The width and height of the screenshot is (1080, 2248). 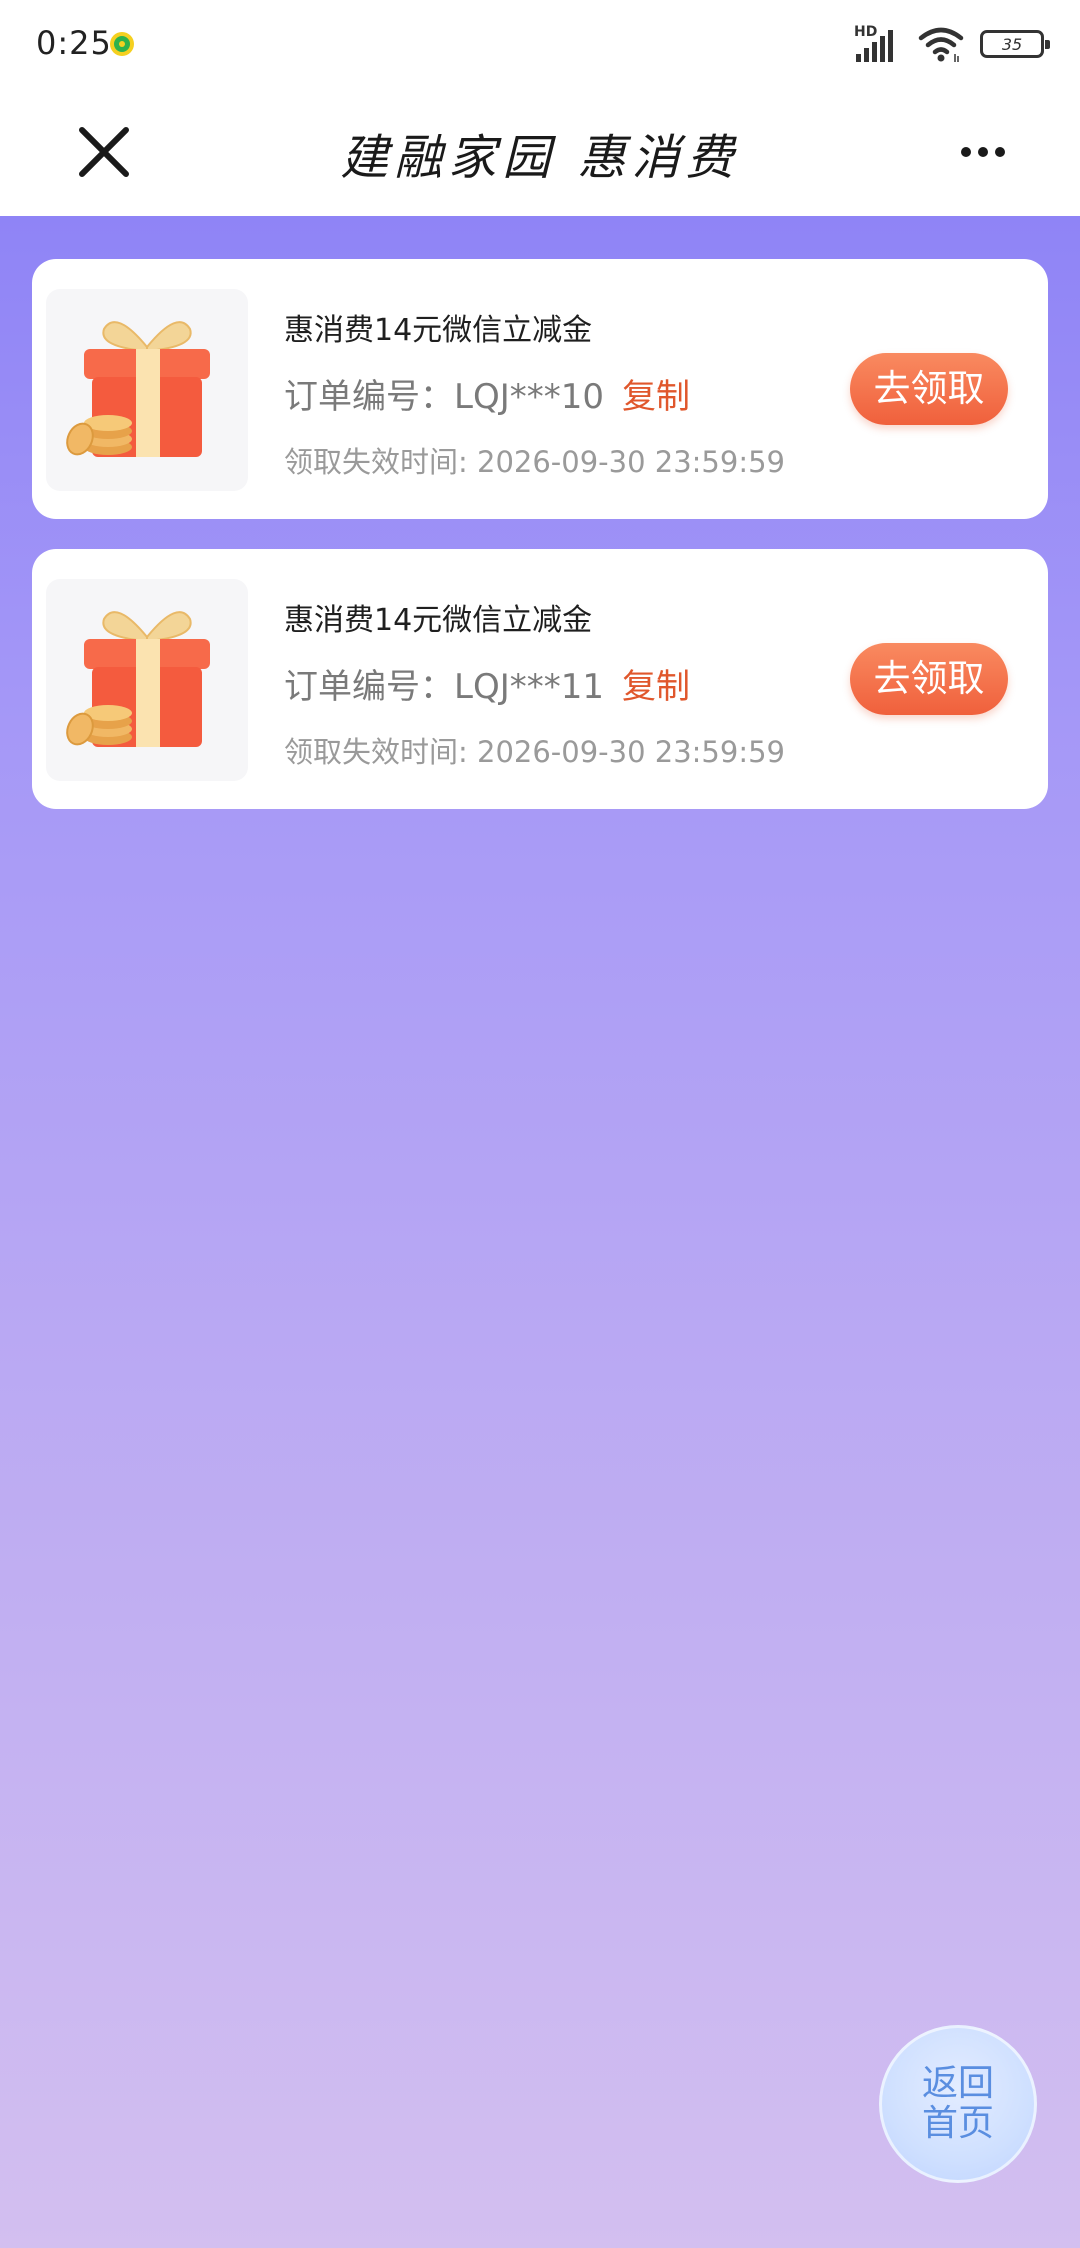 I want to click on status-time: 0:25, so click(x=74, y=43).